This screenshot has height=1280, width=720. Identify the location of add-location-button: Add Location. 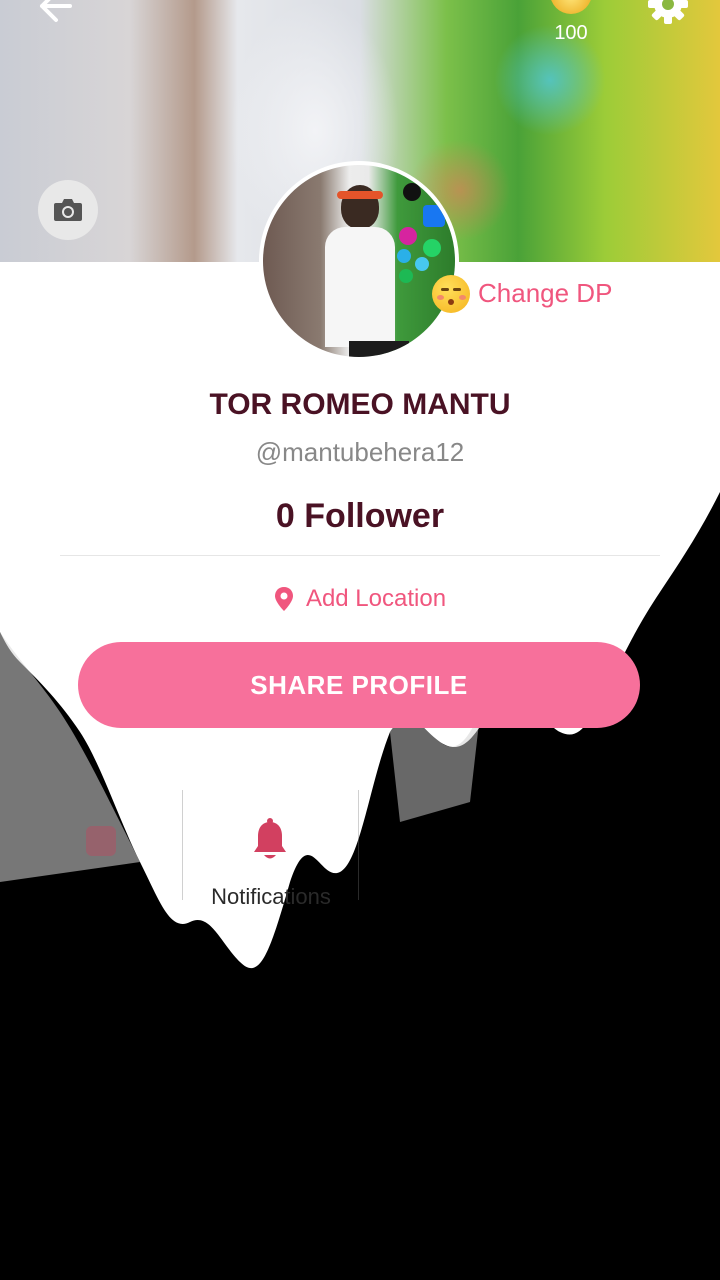
(360, 599).